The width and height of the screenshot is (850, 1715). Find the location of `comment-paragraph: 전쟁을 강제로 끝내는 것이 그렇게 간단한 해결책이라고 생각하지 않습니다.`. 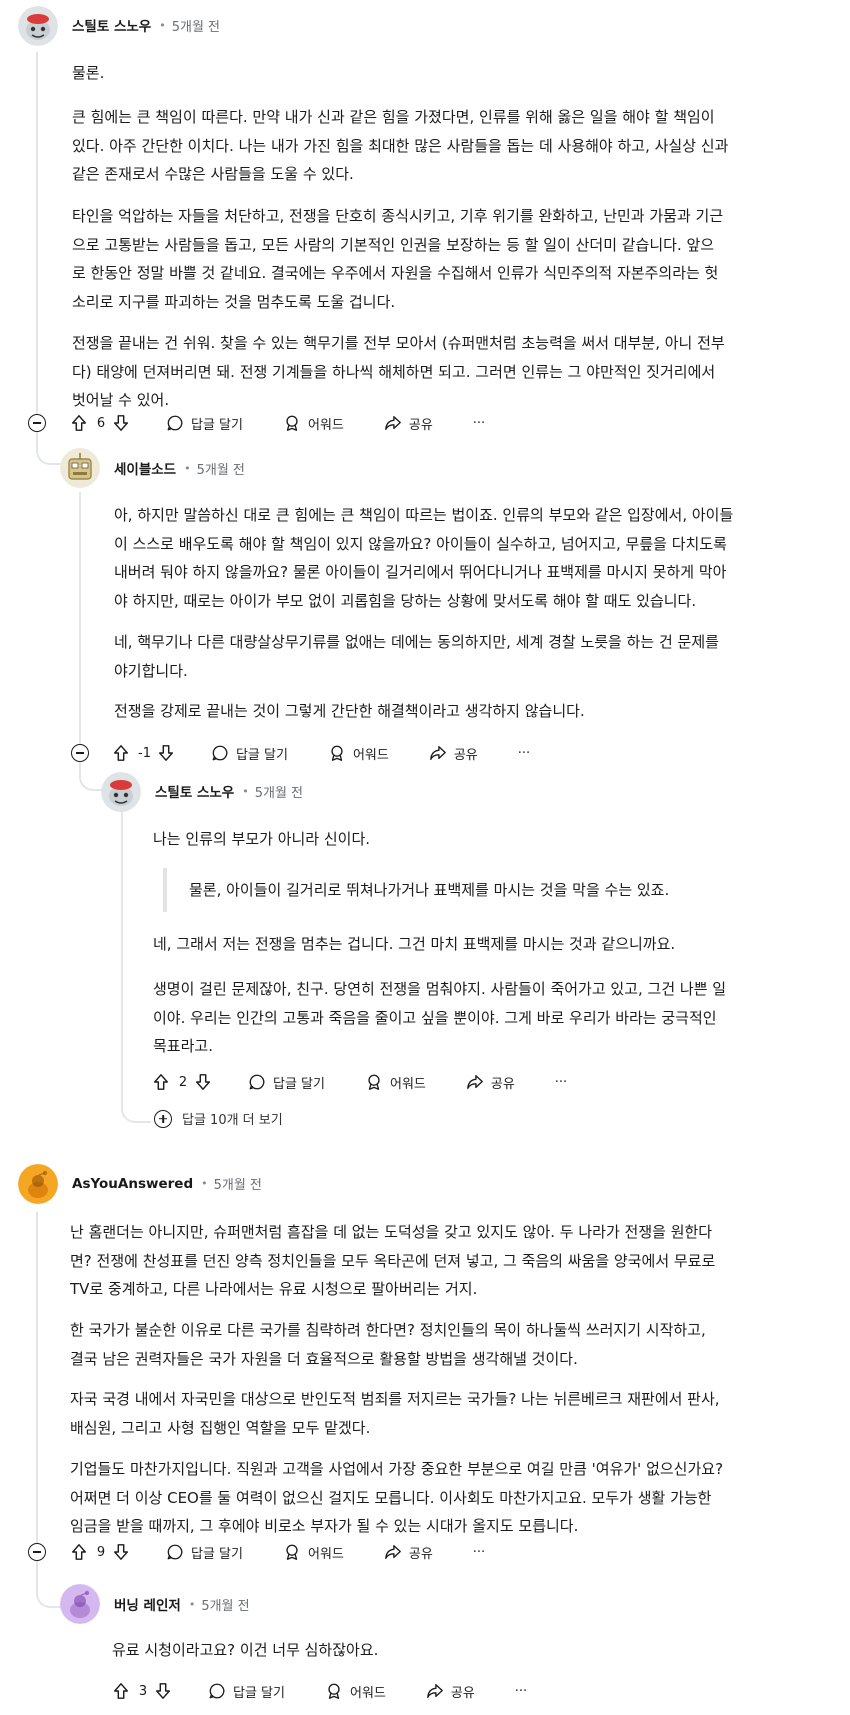

comment-paragraph: 전쟁을 강제로 끝내는 것이 그렇게 간단한 해결책이라고 생각하지 않습니다. is located at coordinates (349, 711).